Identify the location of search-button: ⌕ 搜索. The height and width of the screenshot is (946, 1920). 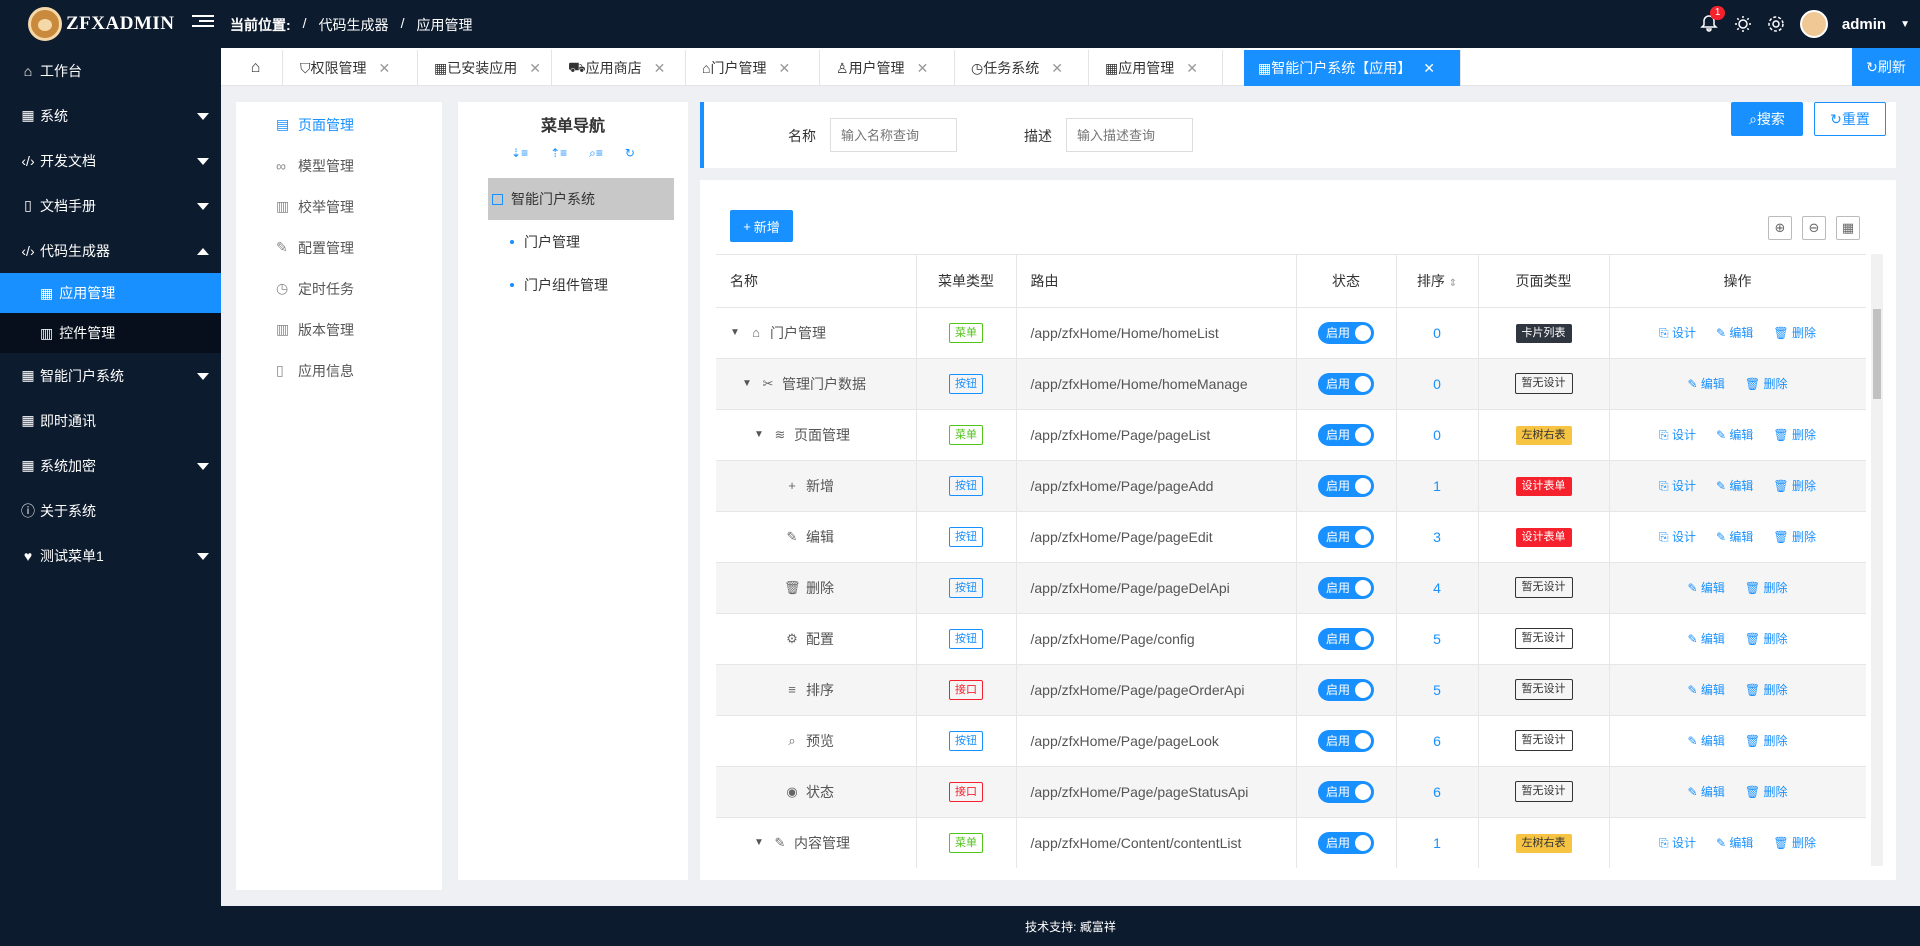
(1767, 119).